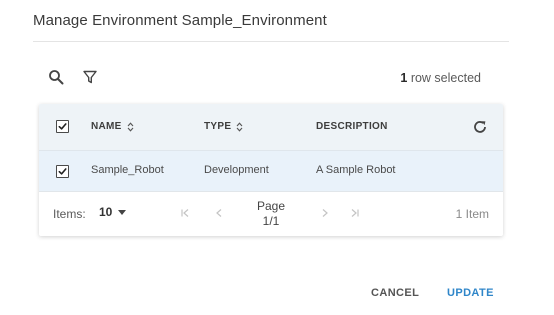 Image resolution: width=554 pixels, height=315 pixels. I want to click on page-indicator: Page 1/1, so click(271, 214).